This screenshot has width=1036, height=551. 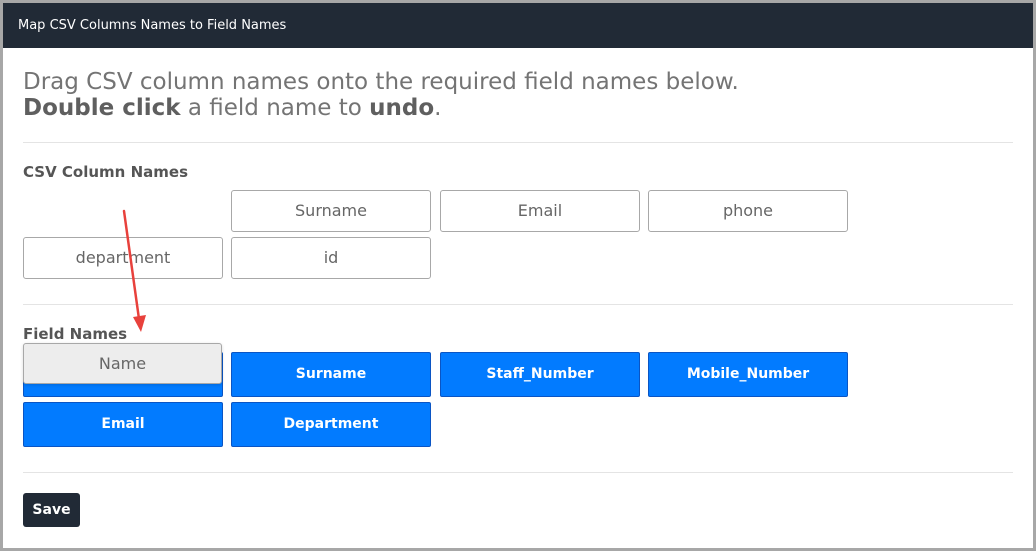 What do you see at coordinates (123, 424) in the screenshot?
I see `field-name-drop-target: Email` at bounding box center [123, 424].